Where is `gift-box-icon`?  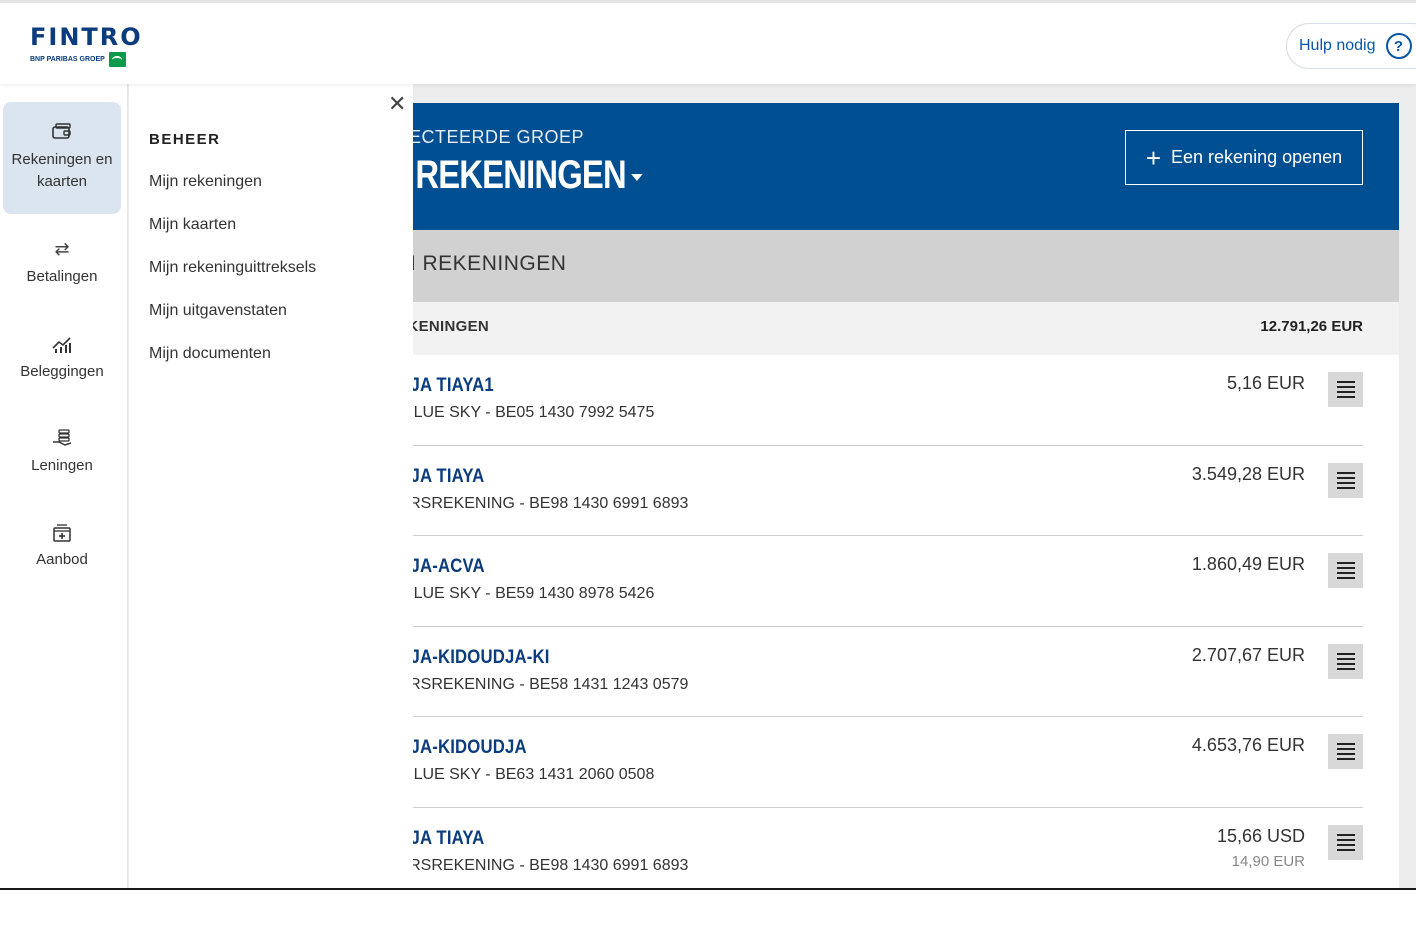
gift-box-icon is located at coordinates (62, 532).